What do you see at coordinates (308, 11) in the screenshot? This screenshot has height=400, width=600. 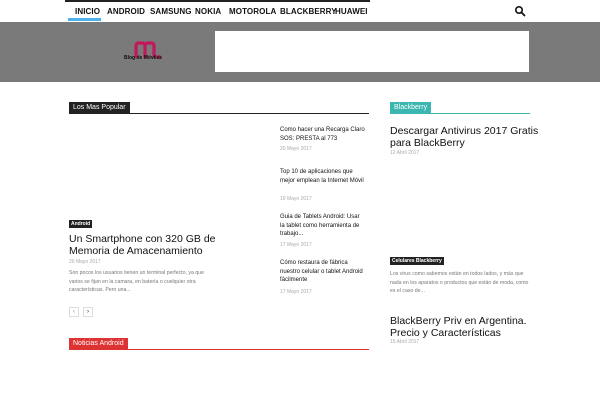 I see `nav-item-blackberry: BLACKBERRY` at bounding box center [308, 11].